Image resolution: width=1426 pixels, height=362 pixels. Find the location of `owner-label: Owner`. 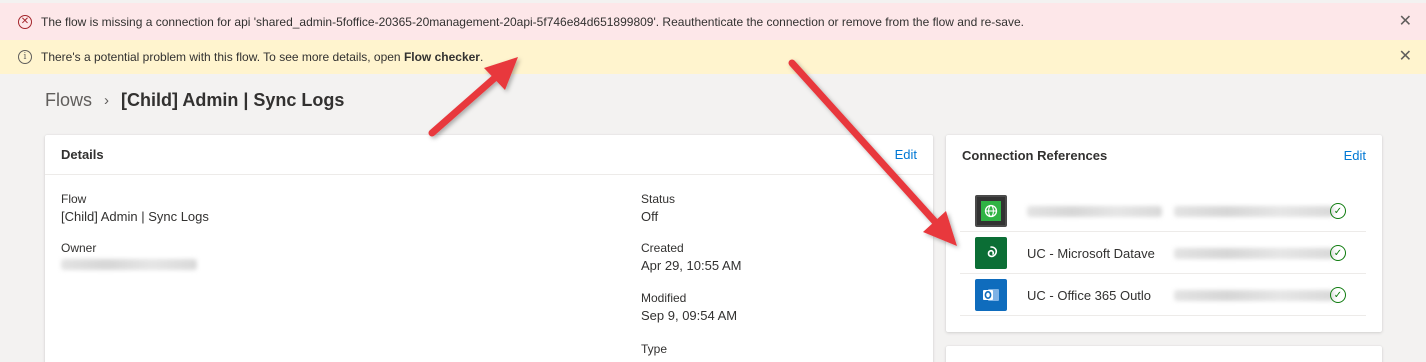

owner-label: Owner is located at coordinates (79, 248).